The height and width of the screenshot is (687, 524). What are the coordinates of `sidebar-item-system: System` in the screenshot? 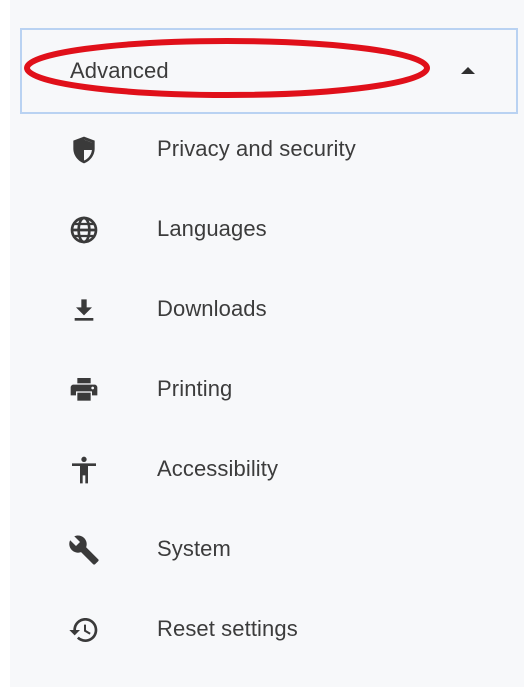 It's located at (269, 549).